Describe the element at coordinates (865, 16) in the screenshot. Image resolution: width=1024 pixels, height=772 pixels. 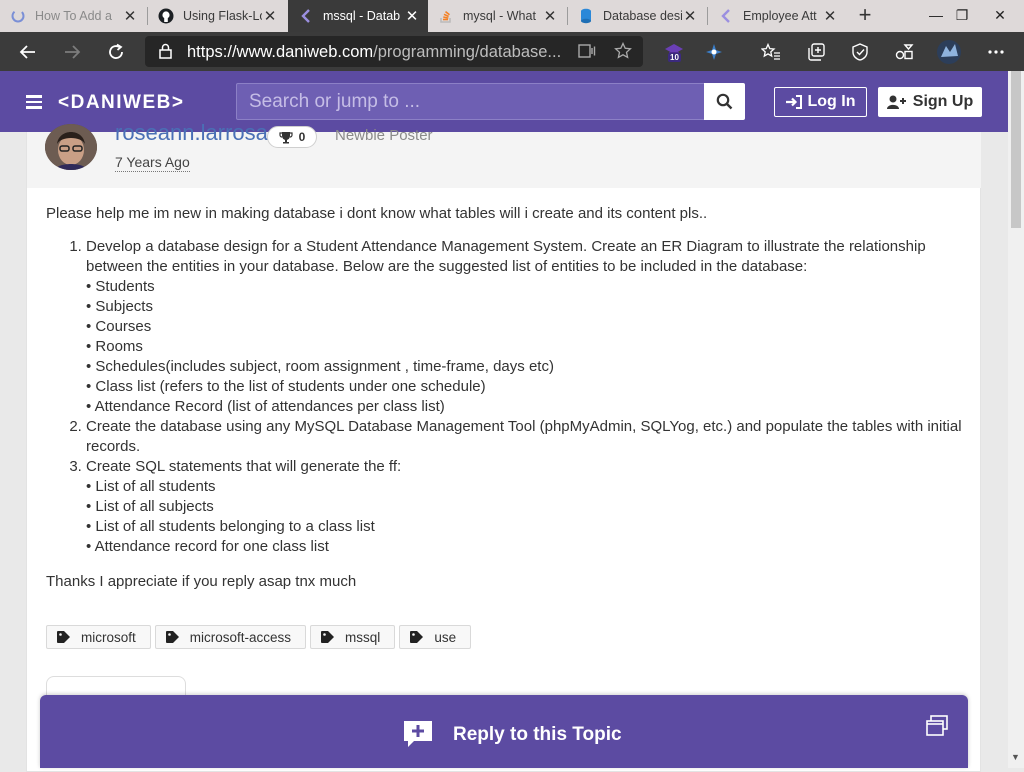
I see `new-tab-button: +` at that location.